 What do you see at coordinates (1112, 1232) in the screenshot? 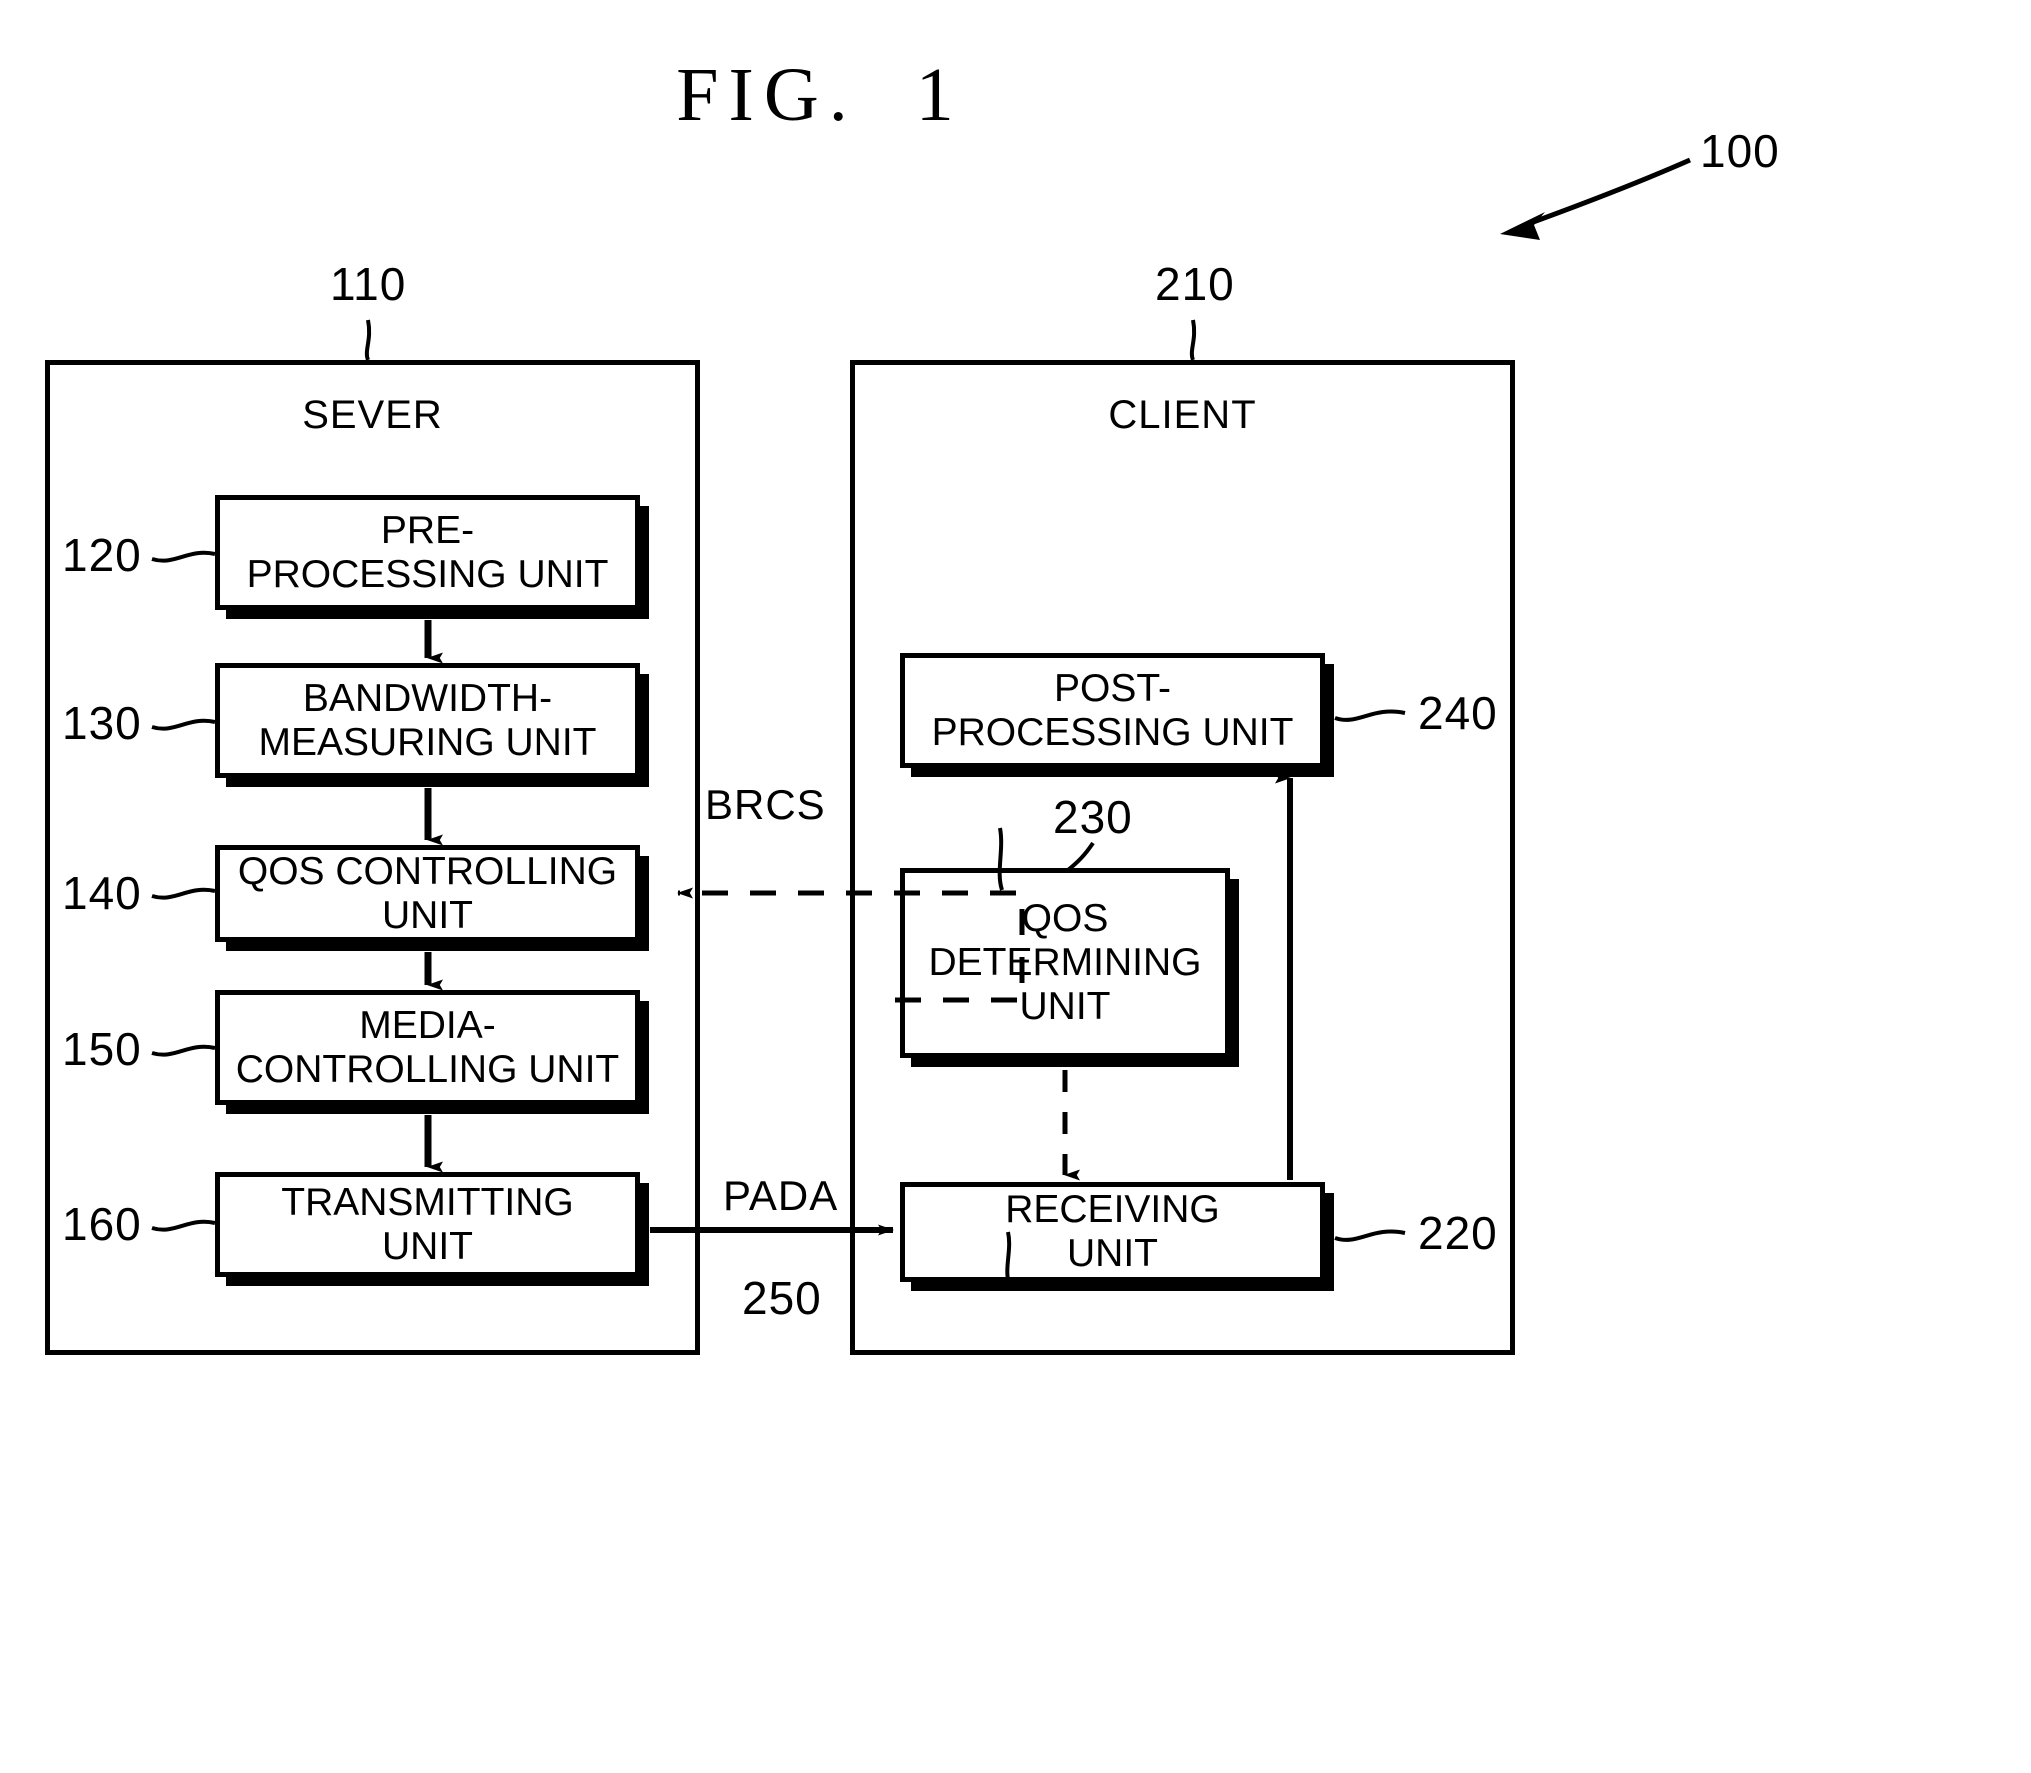
I see `unit-receiving: RECEIVING UNIT` at bounding box center [1112, 1232].